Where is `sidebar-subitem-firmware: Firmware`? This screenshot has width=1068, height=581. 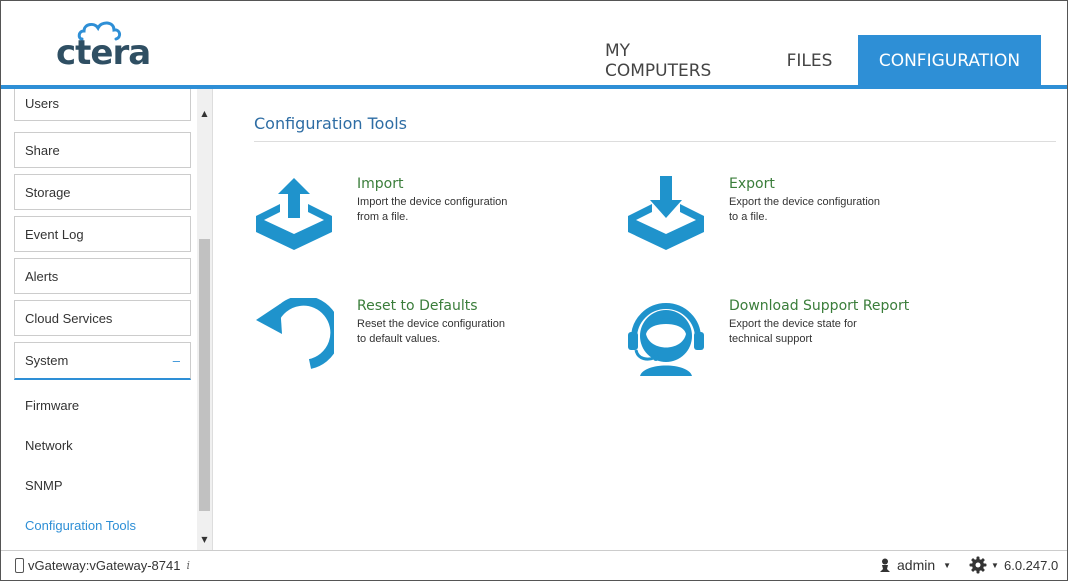 sidebar-subitem-firmware: Firmware is located at coordinates (52, 405).